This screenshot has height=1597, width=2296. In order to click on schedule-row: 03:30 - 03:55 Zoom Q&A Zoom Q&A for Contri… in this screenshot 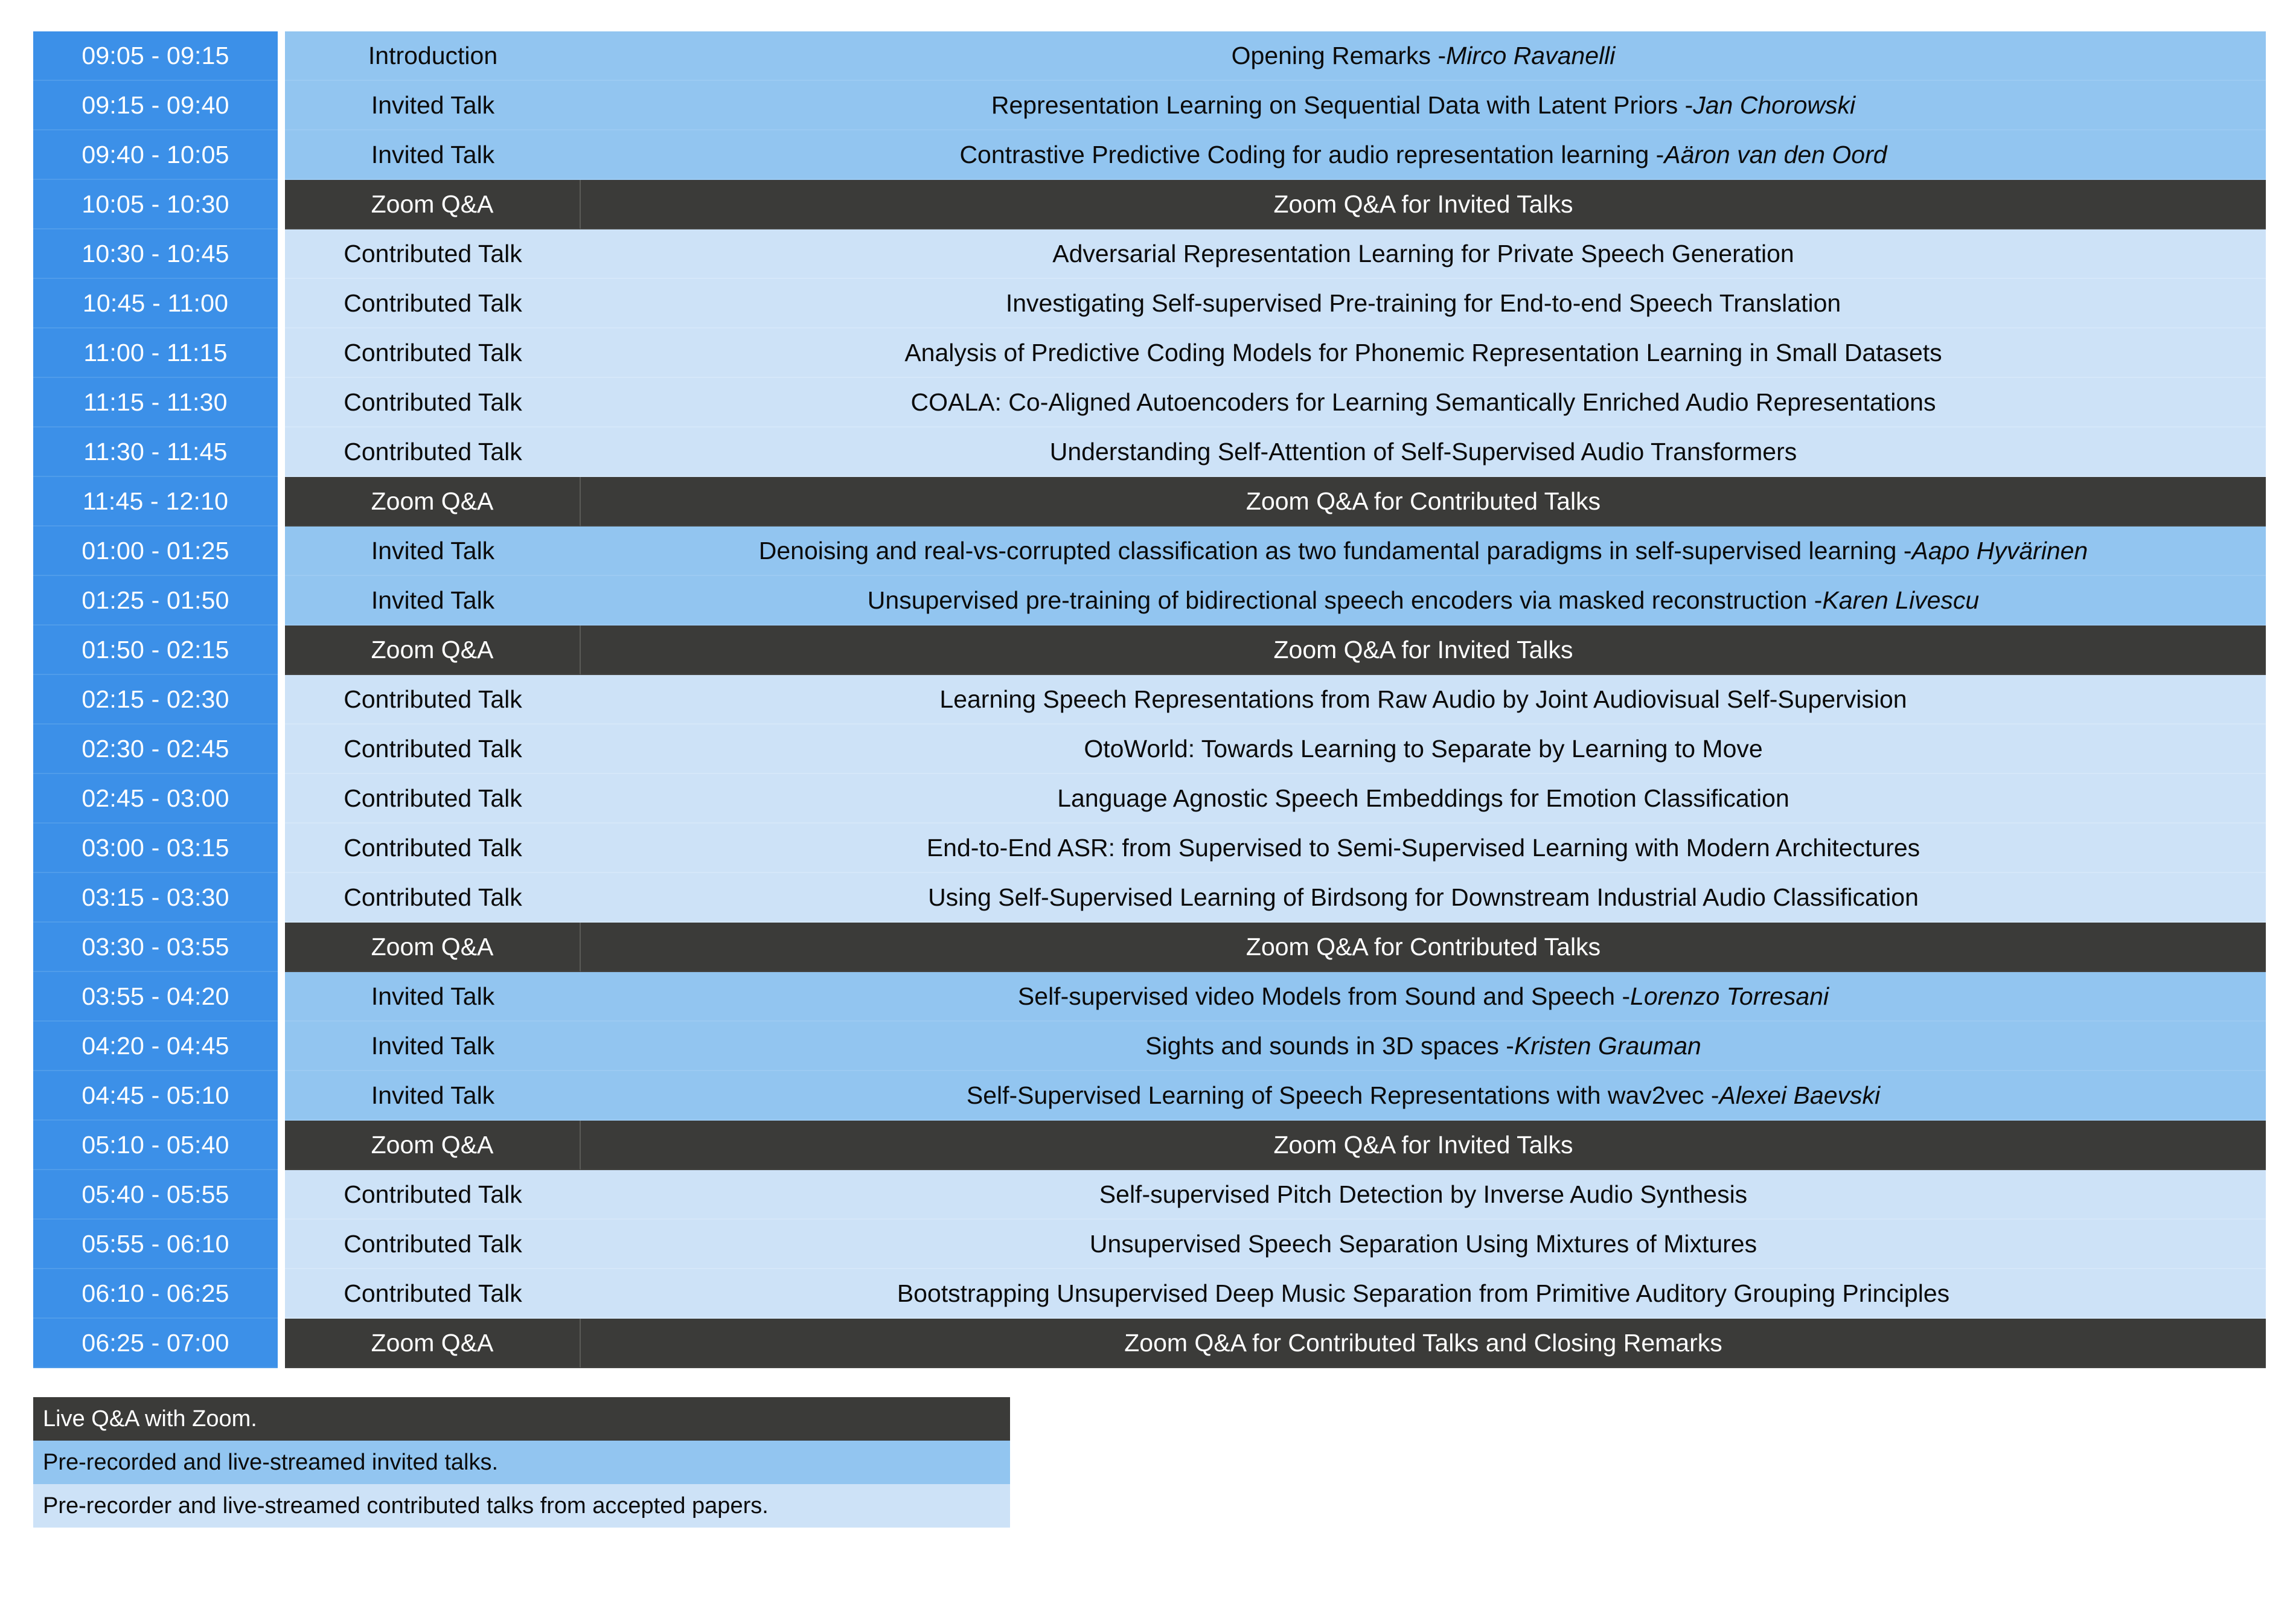, I will do `click(1149, 947)`.